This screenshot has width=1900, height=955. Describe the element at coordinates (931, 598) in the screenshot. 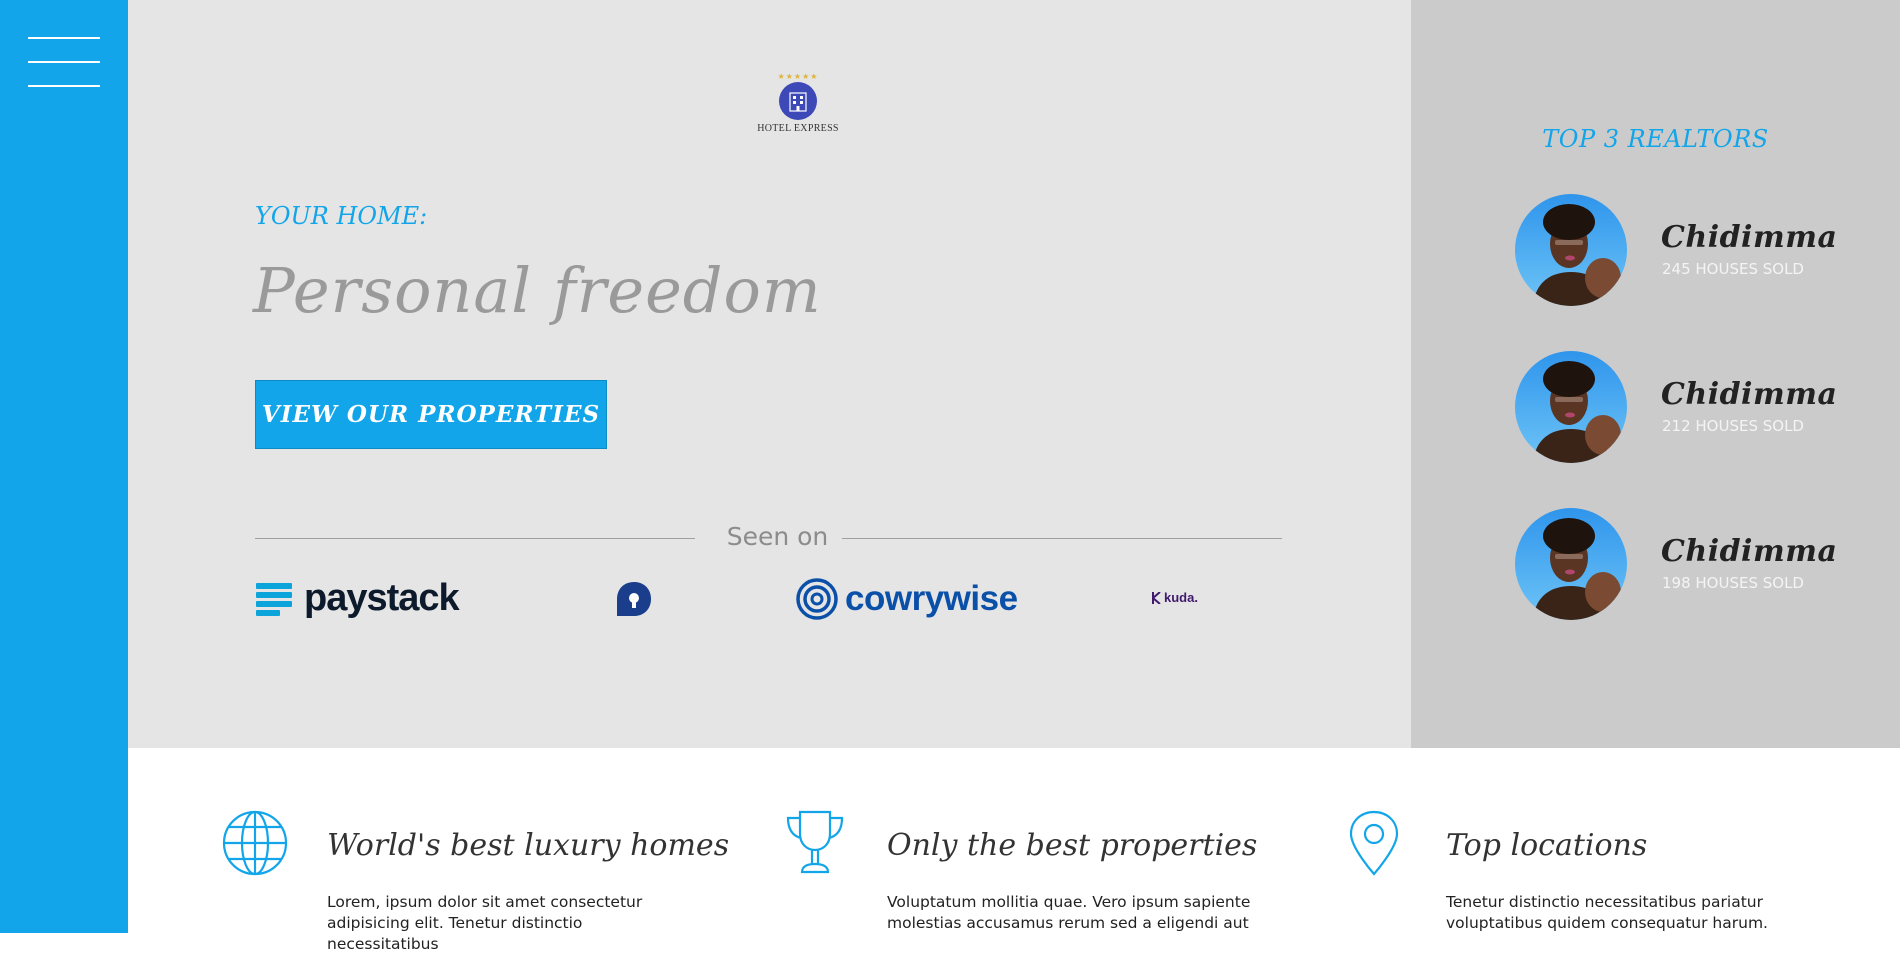

I see `cowrywise-wordmark: cowrywise` at that location.